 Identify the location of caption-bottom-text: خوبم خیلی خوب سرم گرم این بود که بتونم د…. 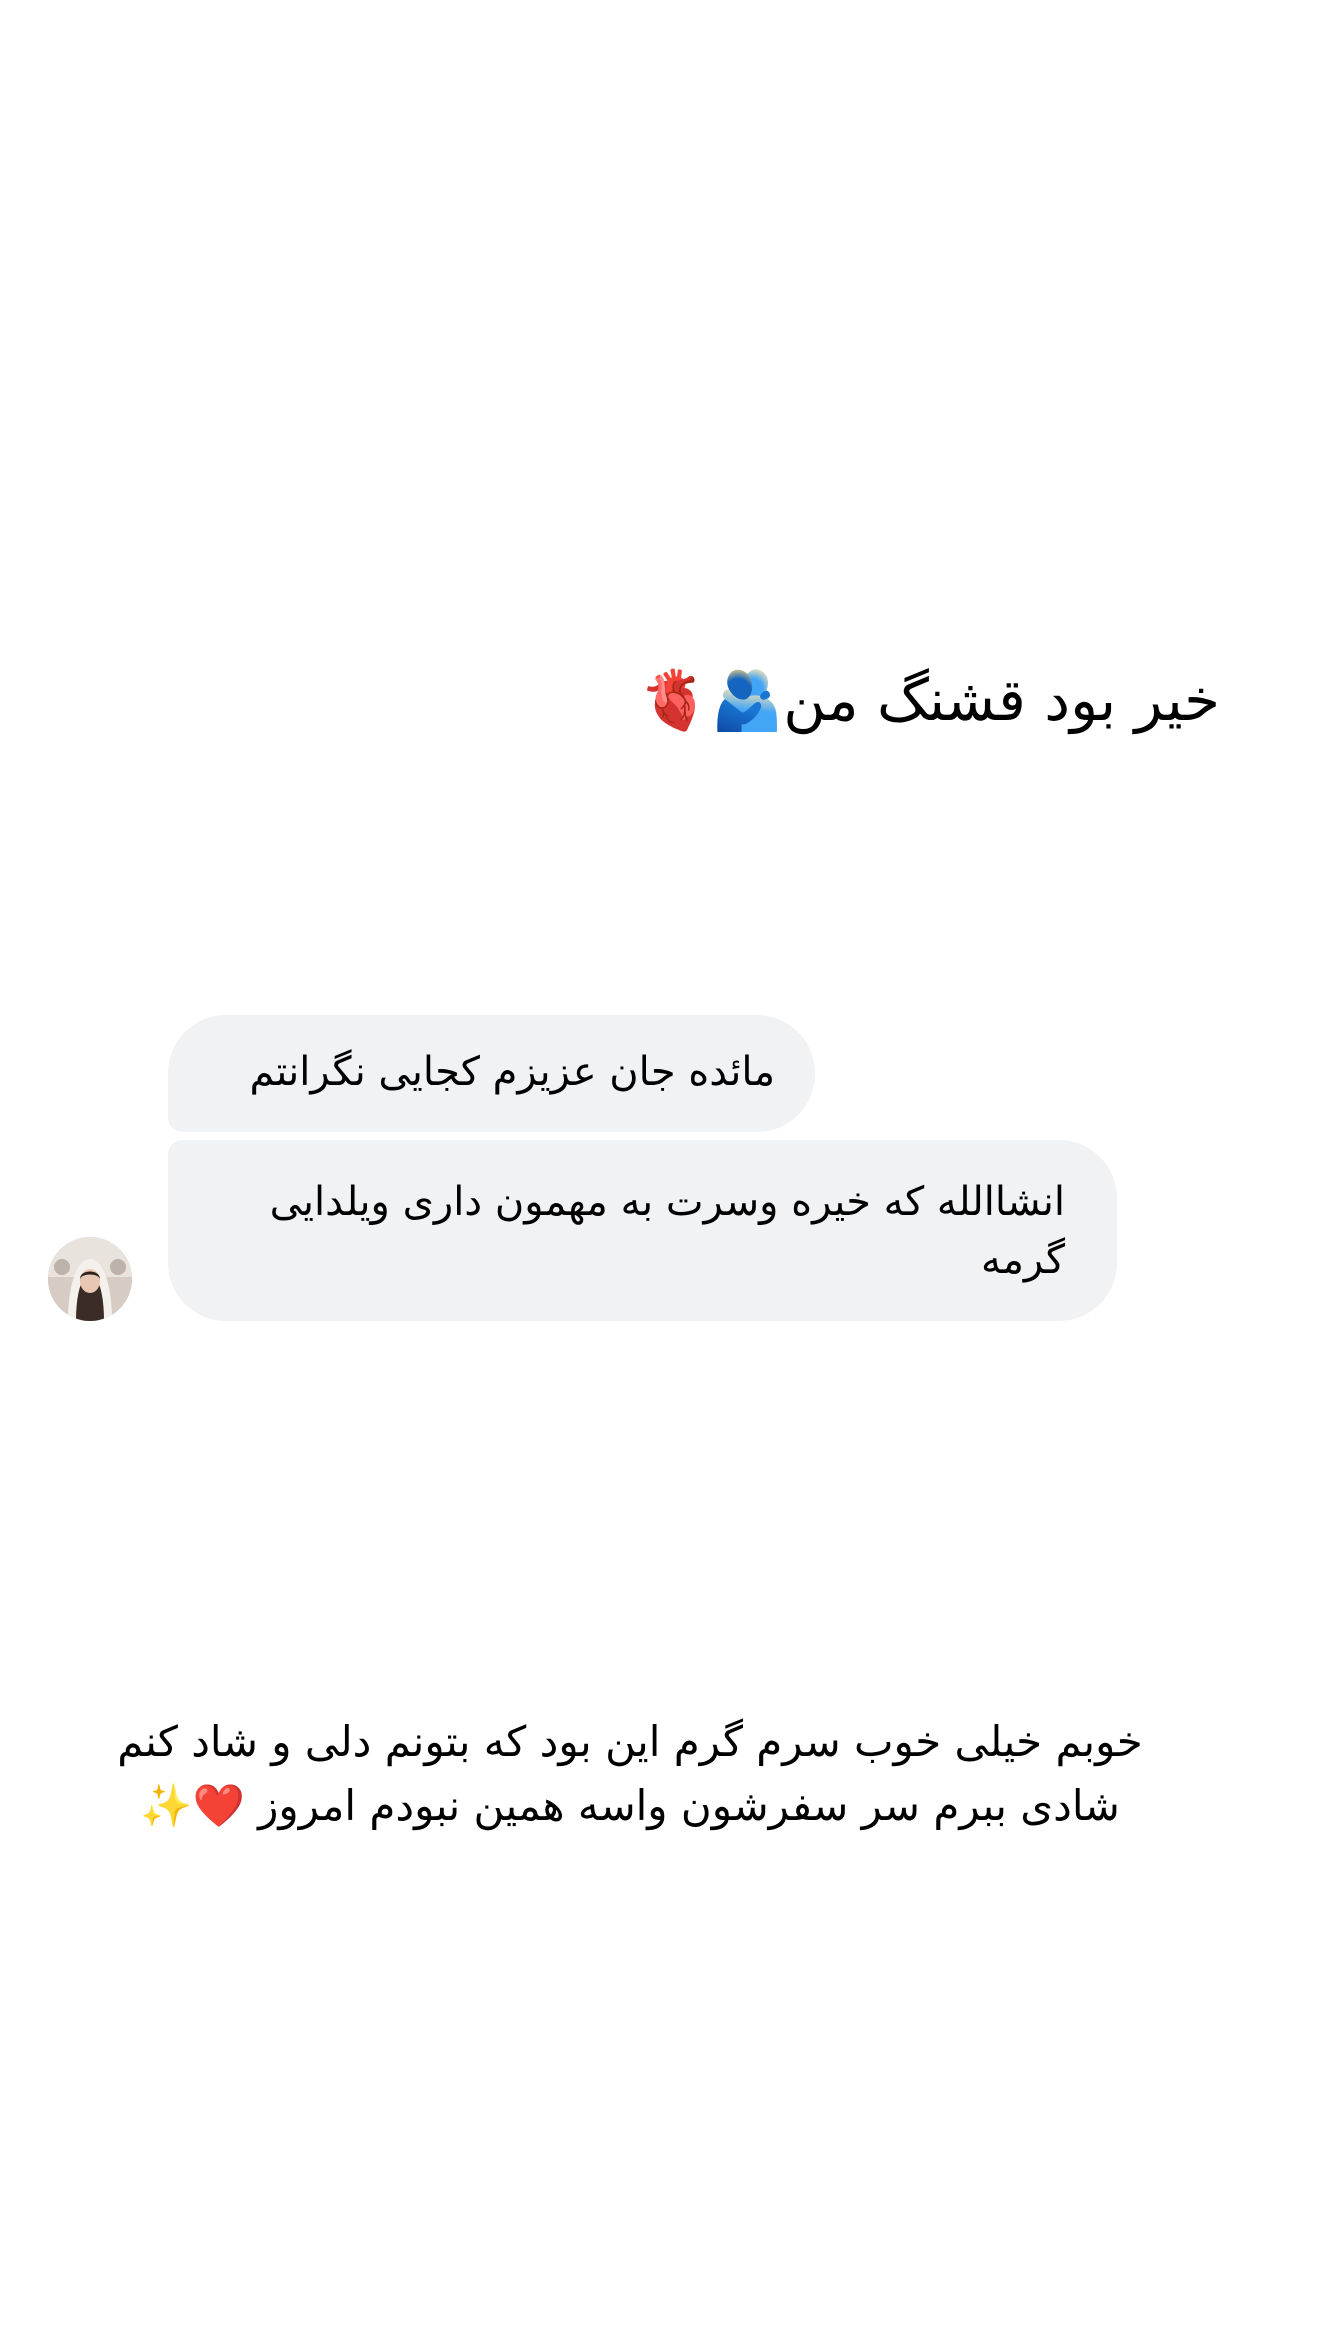
(630, 1773).